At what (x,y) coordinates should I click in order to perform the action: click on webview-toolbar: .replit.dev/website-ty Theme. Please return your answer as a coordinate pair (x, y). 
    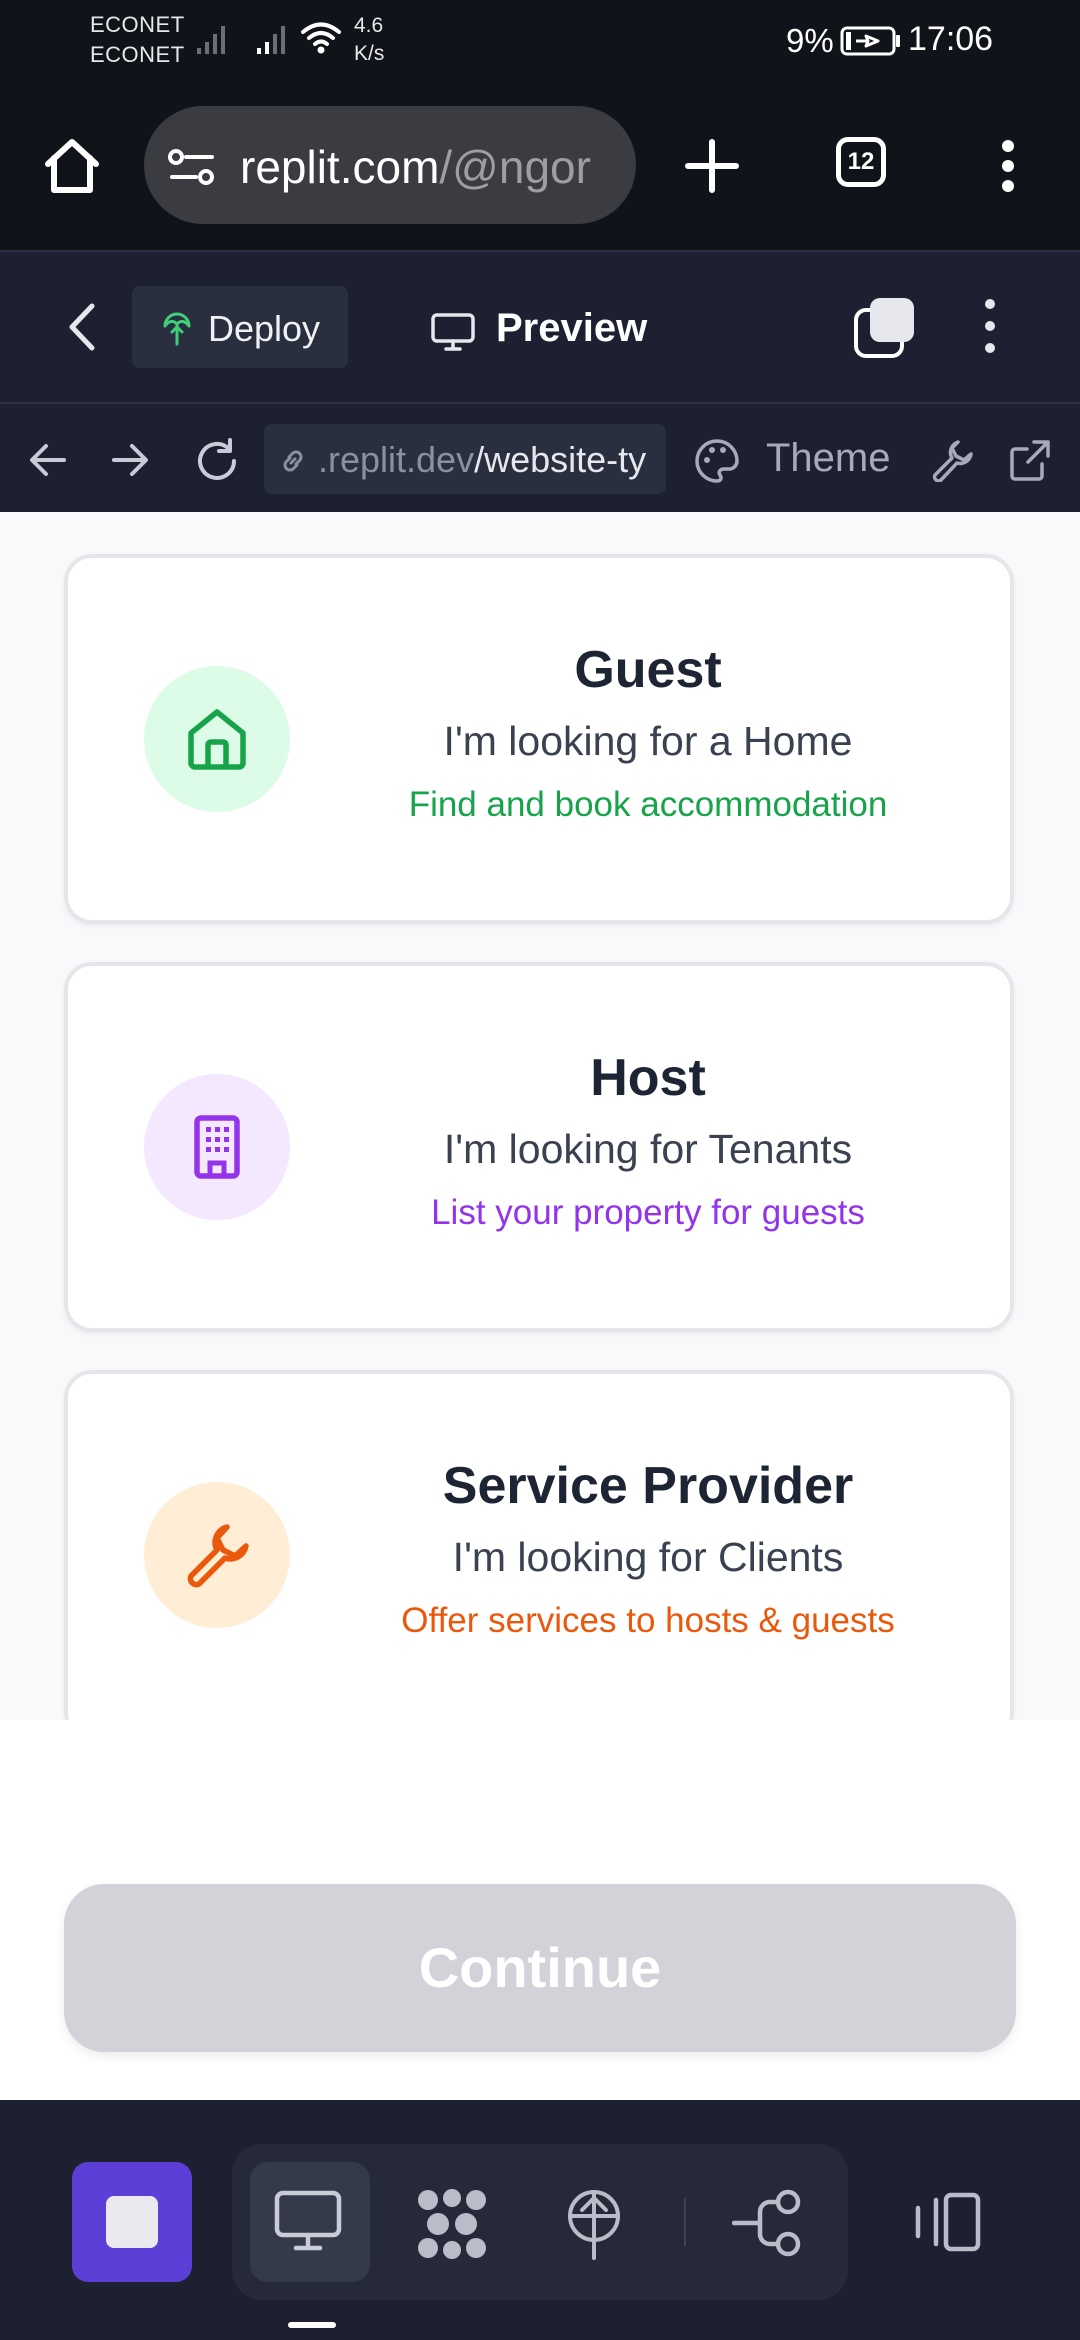
    Looking at the image, I should click on (540, 458).